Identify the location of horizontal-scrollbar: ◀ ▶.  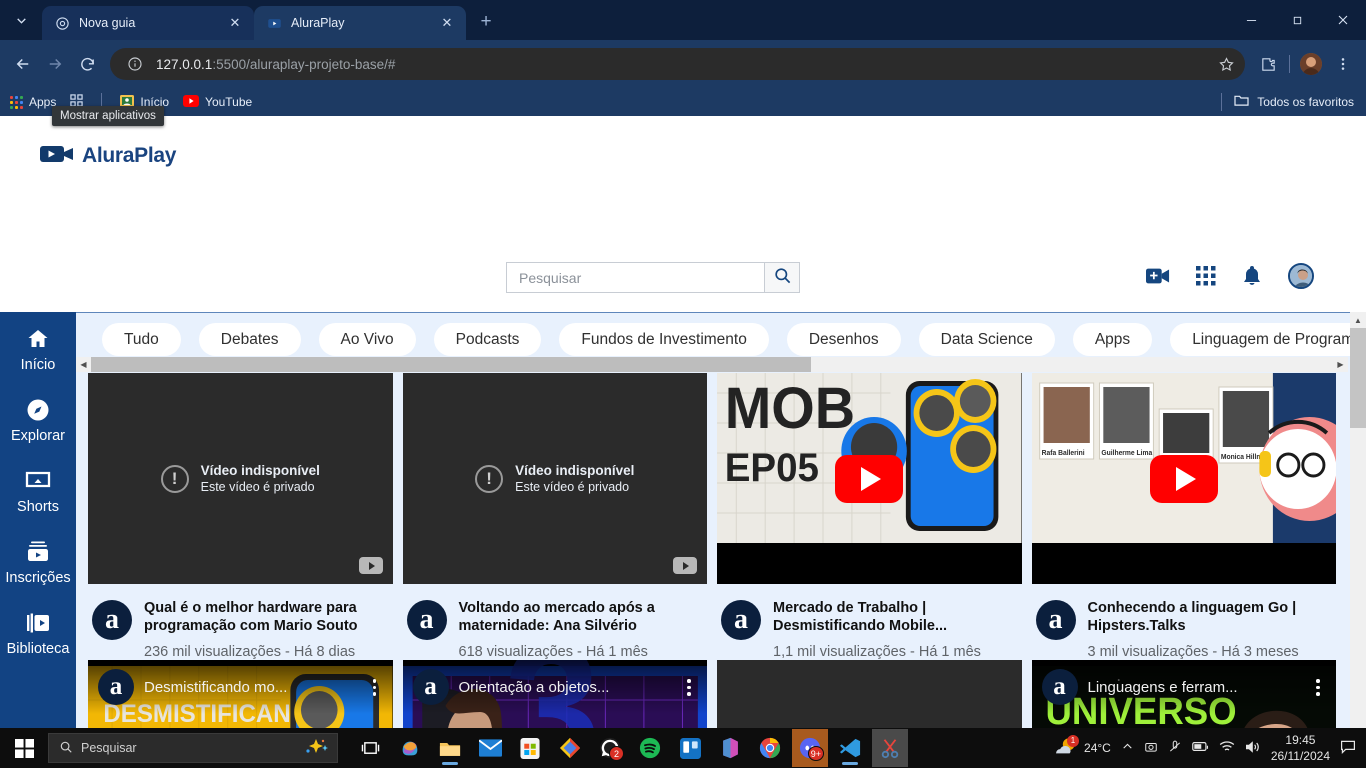
(712, 364).